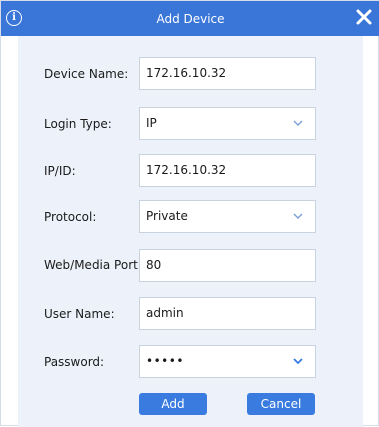 The image size is (379, 427). I want to click on user-name-field: admin, so click(227, 313).